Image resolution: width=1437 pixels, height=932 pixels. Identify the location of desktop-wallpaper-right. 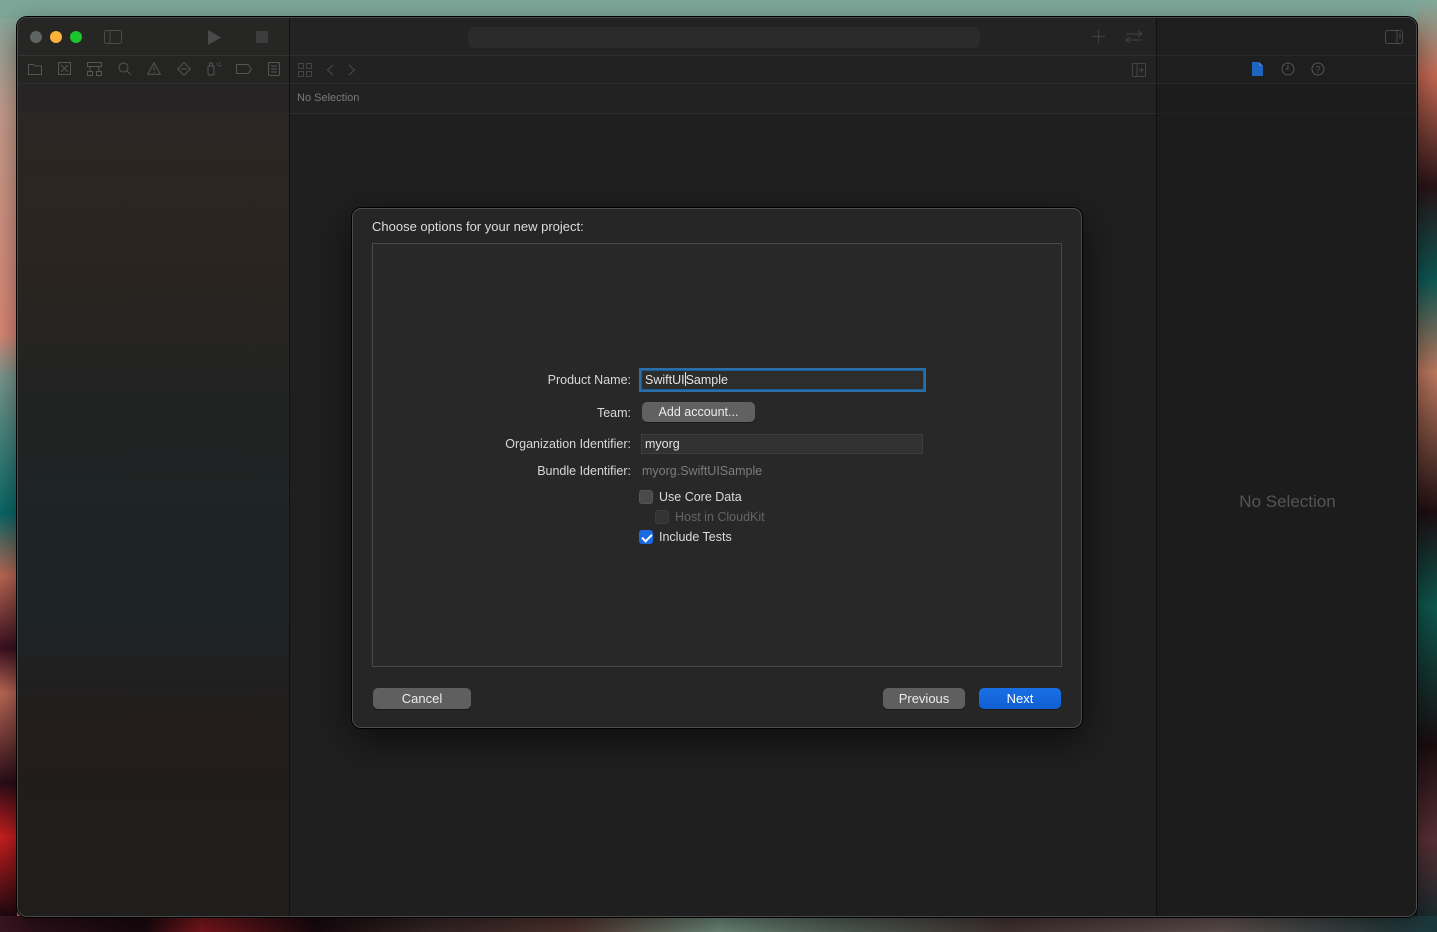
(1427, 466).